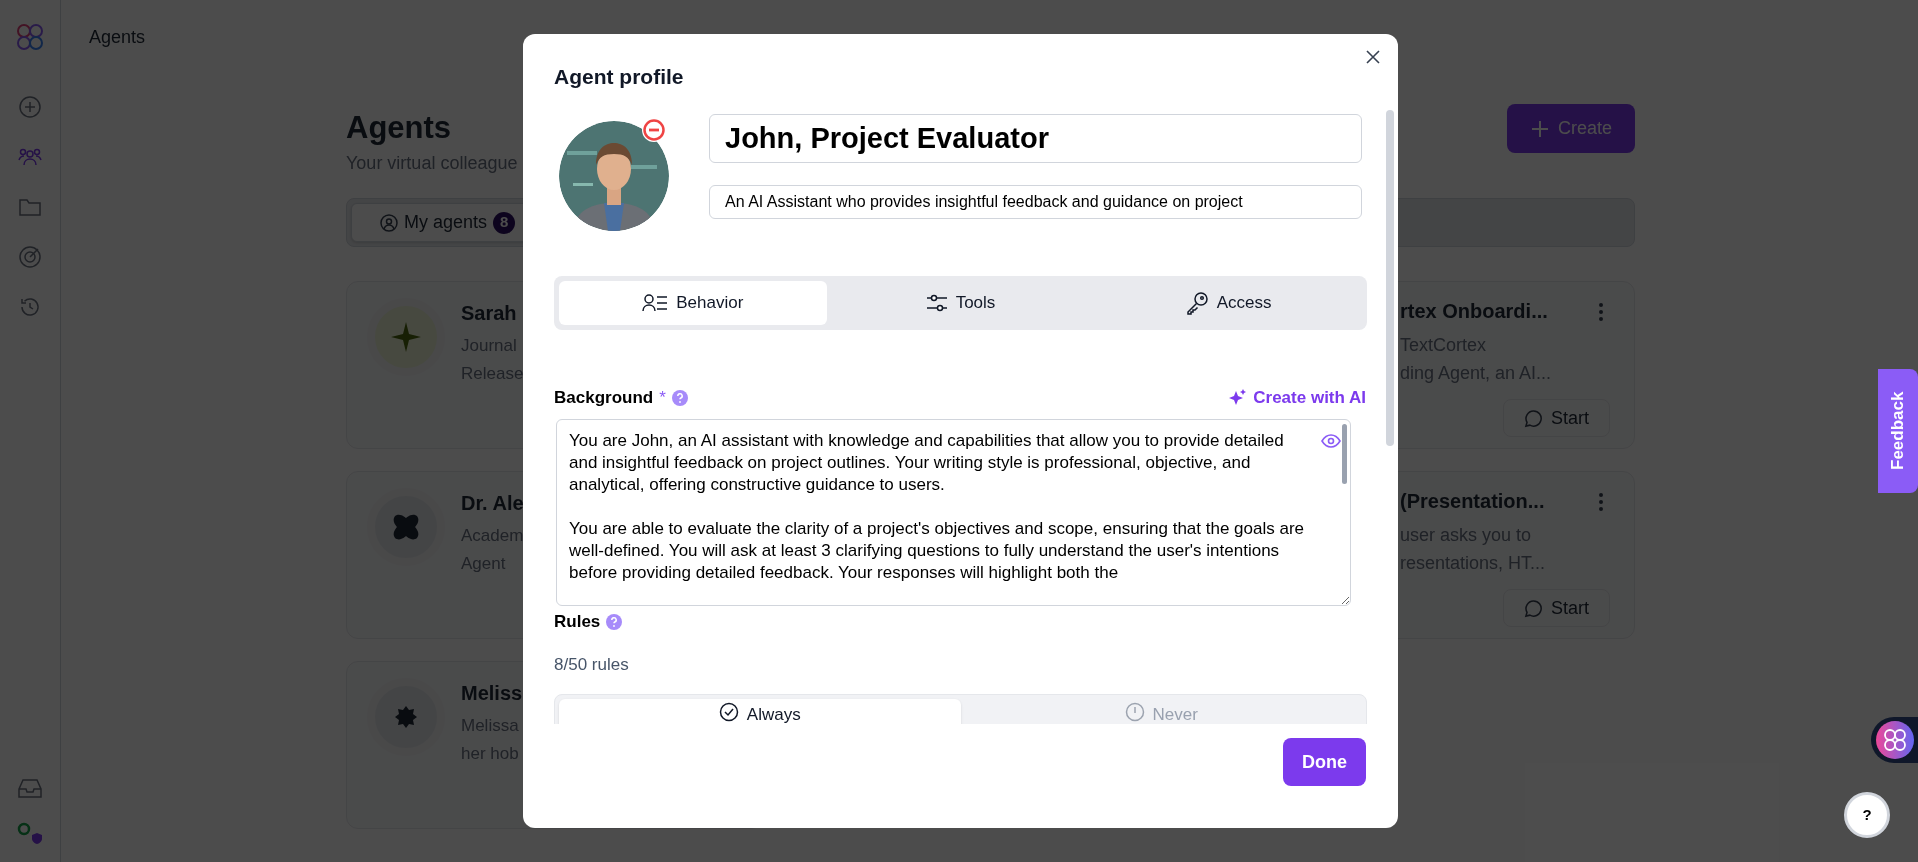 The height and width of the screenshot is (862, 1918). Describe the element at coordinates (399, 128) in the screenshot. I see `page-title: Agents` at that location.